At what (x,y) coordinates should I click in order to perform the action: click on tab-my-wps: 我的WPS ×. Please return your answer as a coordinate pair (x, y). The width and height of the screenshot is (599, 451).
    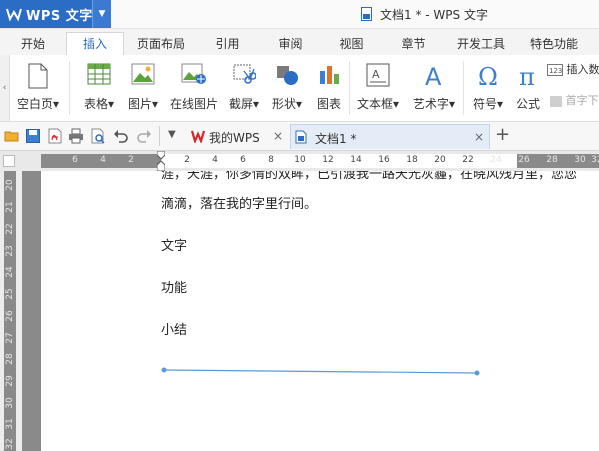
    Looking at the image, I should click on (237, 136).